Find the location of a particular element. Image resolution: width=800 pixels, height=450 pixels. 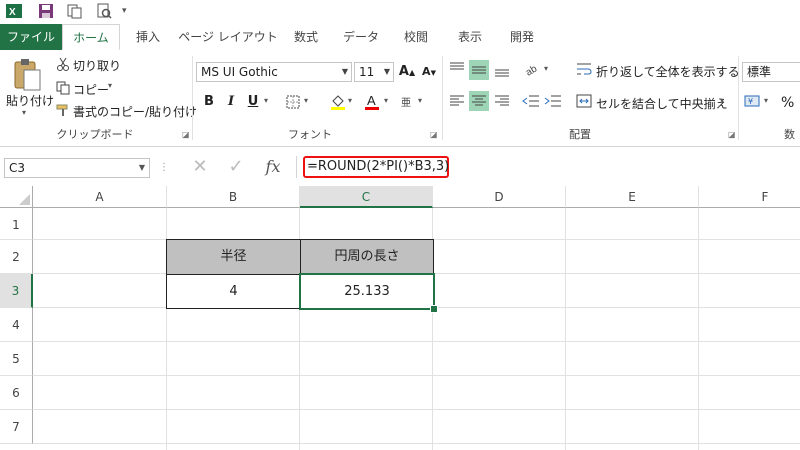

copy-icon is located at coordinates (63, 88).